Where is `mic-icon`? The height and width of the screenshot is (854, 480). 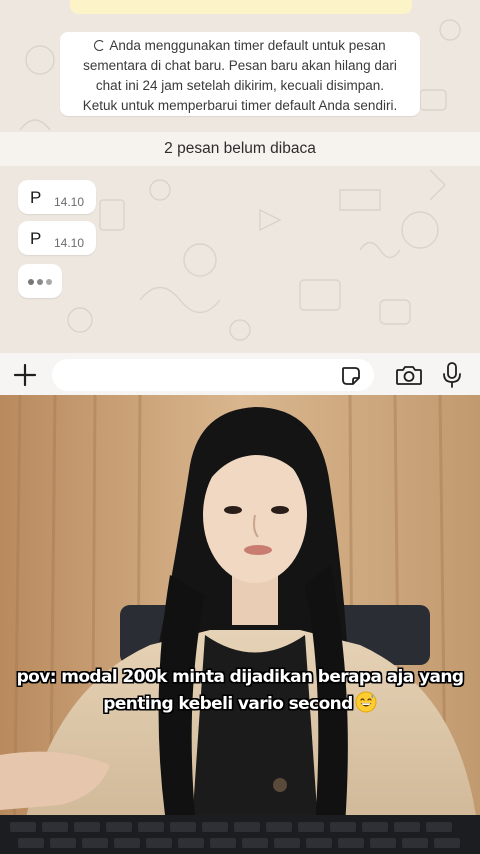
mic-icon is located at coordinates (452, 375).